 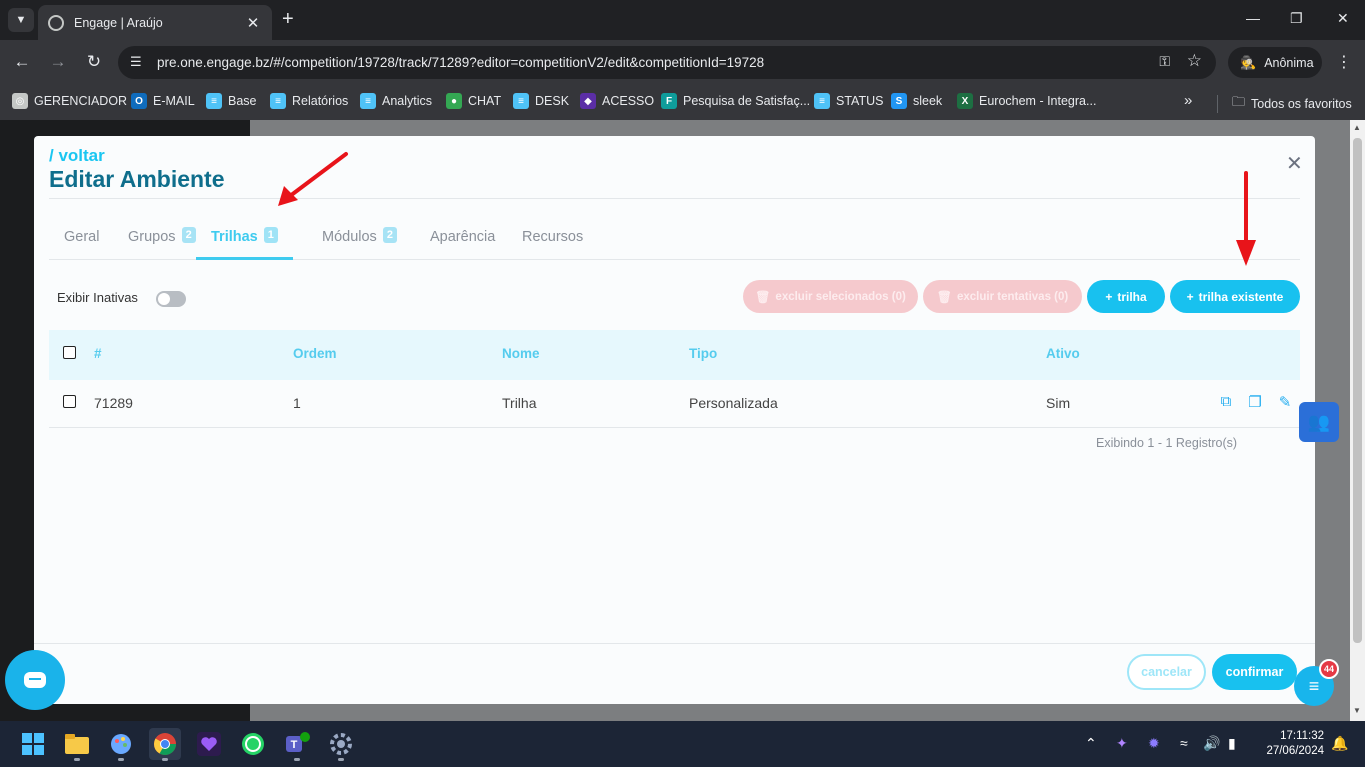 I want to click on bookmark-item: ≡ DESK, so click(x=541, y=101).